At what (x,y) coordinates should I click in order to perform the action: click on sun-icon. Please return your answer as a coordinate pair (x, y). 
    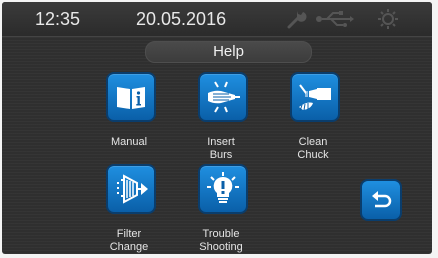
    Looking at the image, I should click on (388, 21).